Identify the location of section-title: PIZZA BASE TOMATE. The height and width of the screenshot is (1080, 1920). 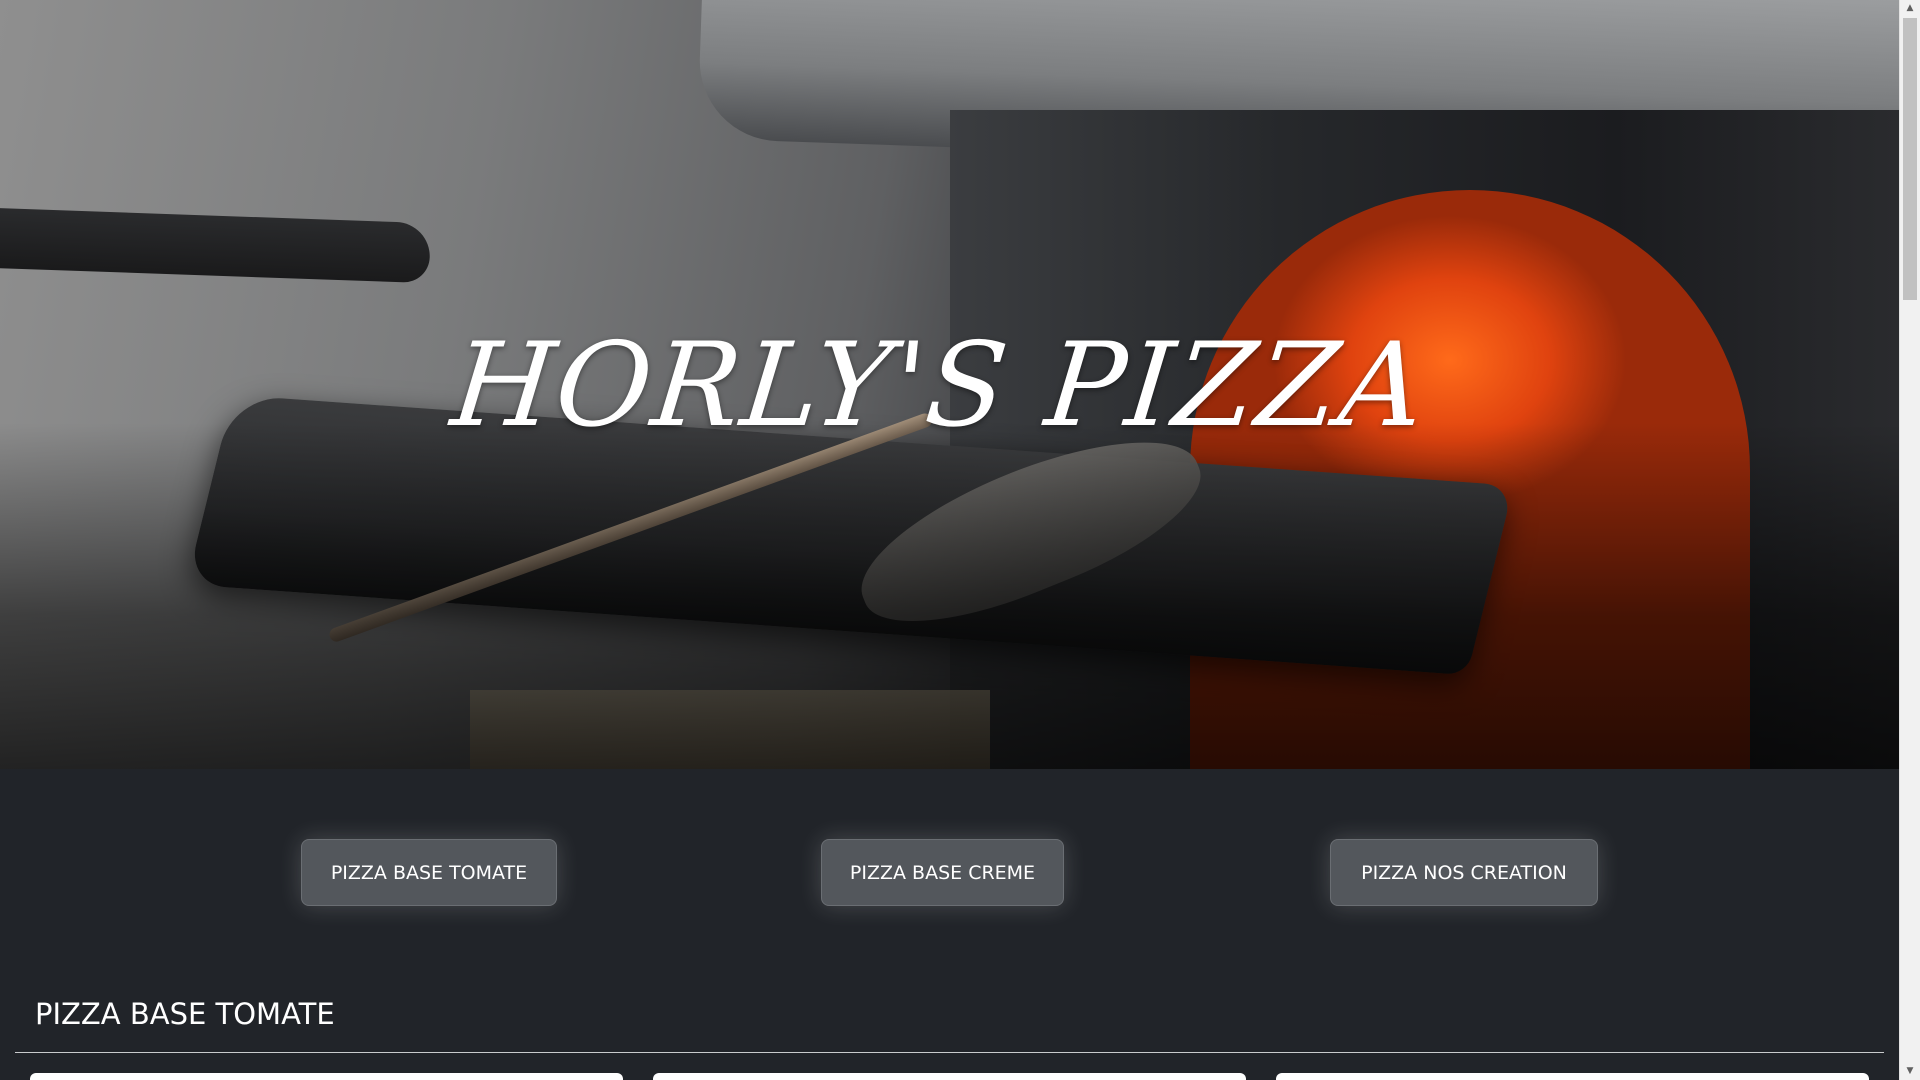
(185, 1014).